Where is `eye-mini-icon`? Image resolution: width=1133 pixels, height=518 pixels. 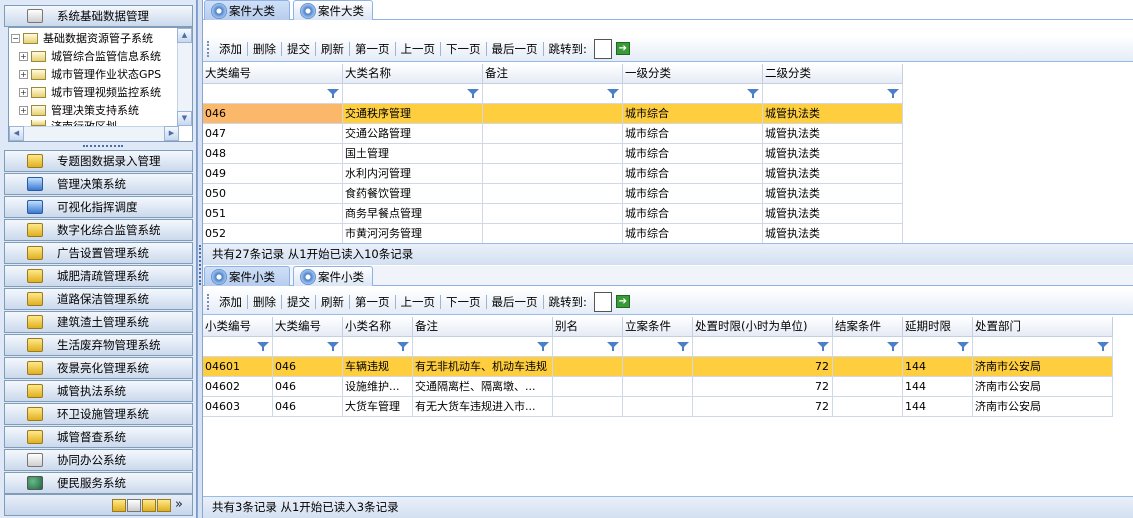
eye-mini-icon is located at coordinates (134, 505).